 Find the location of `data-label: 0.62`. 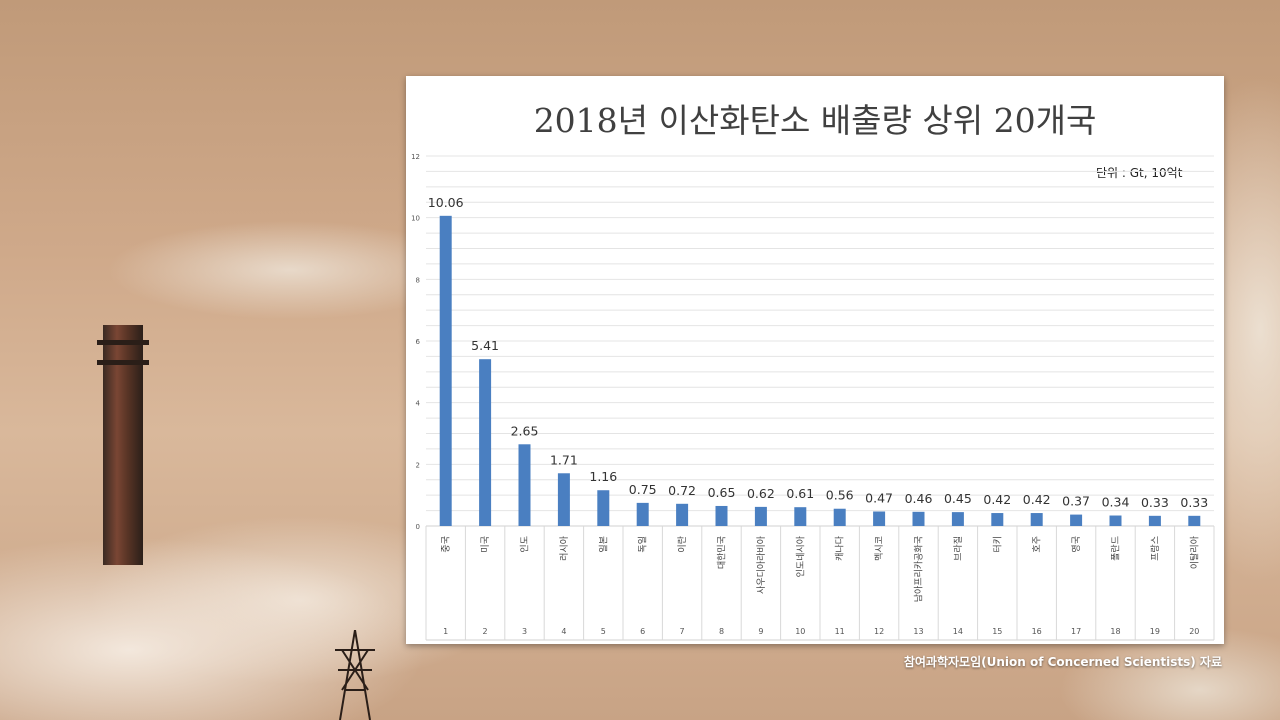

data-label: 0.62 is located at coordinates (761, 493).